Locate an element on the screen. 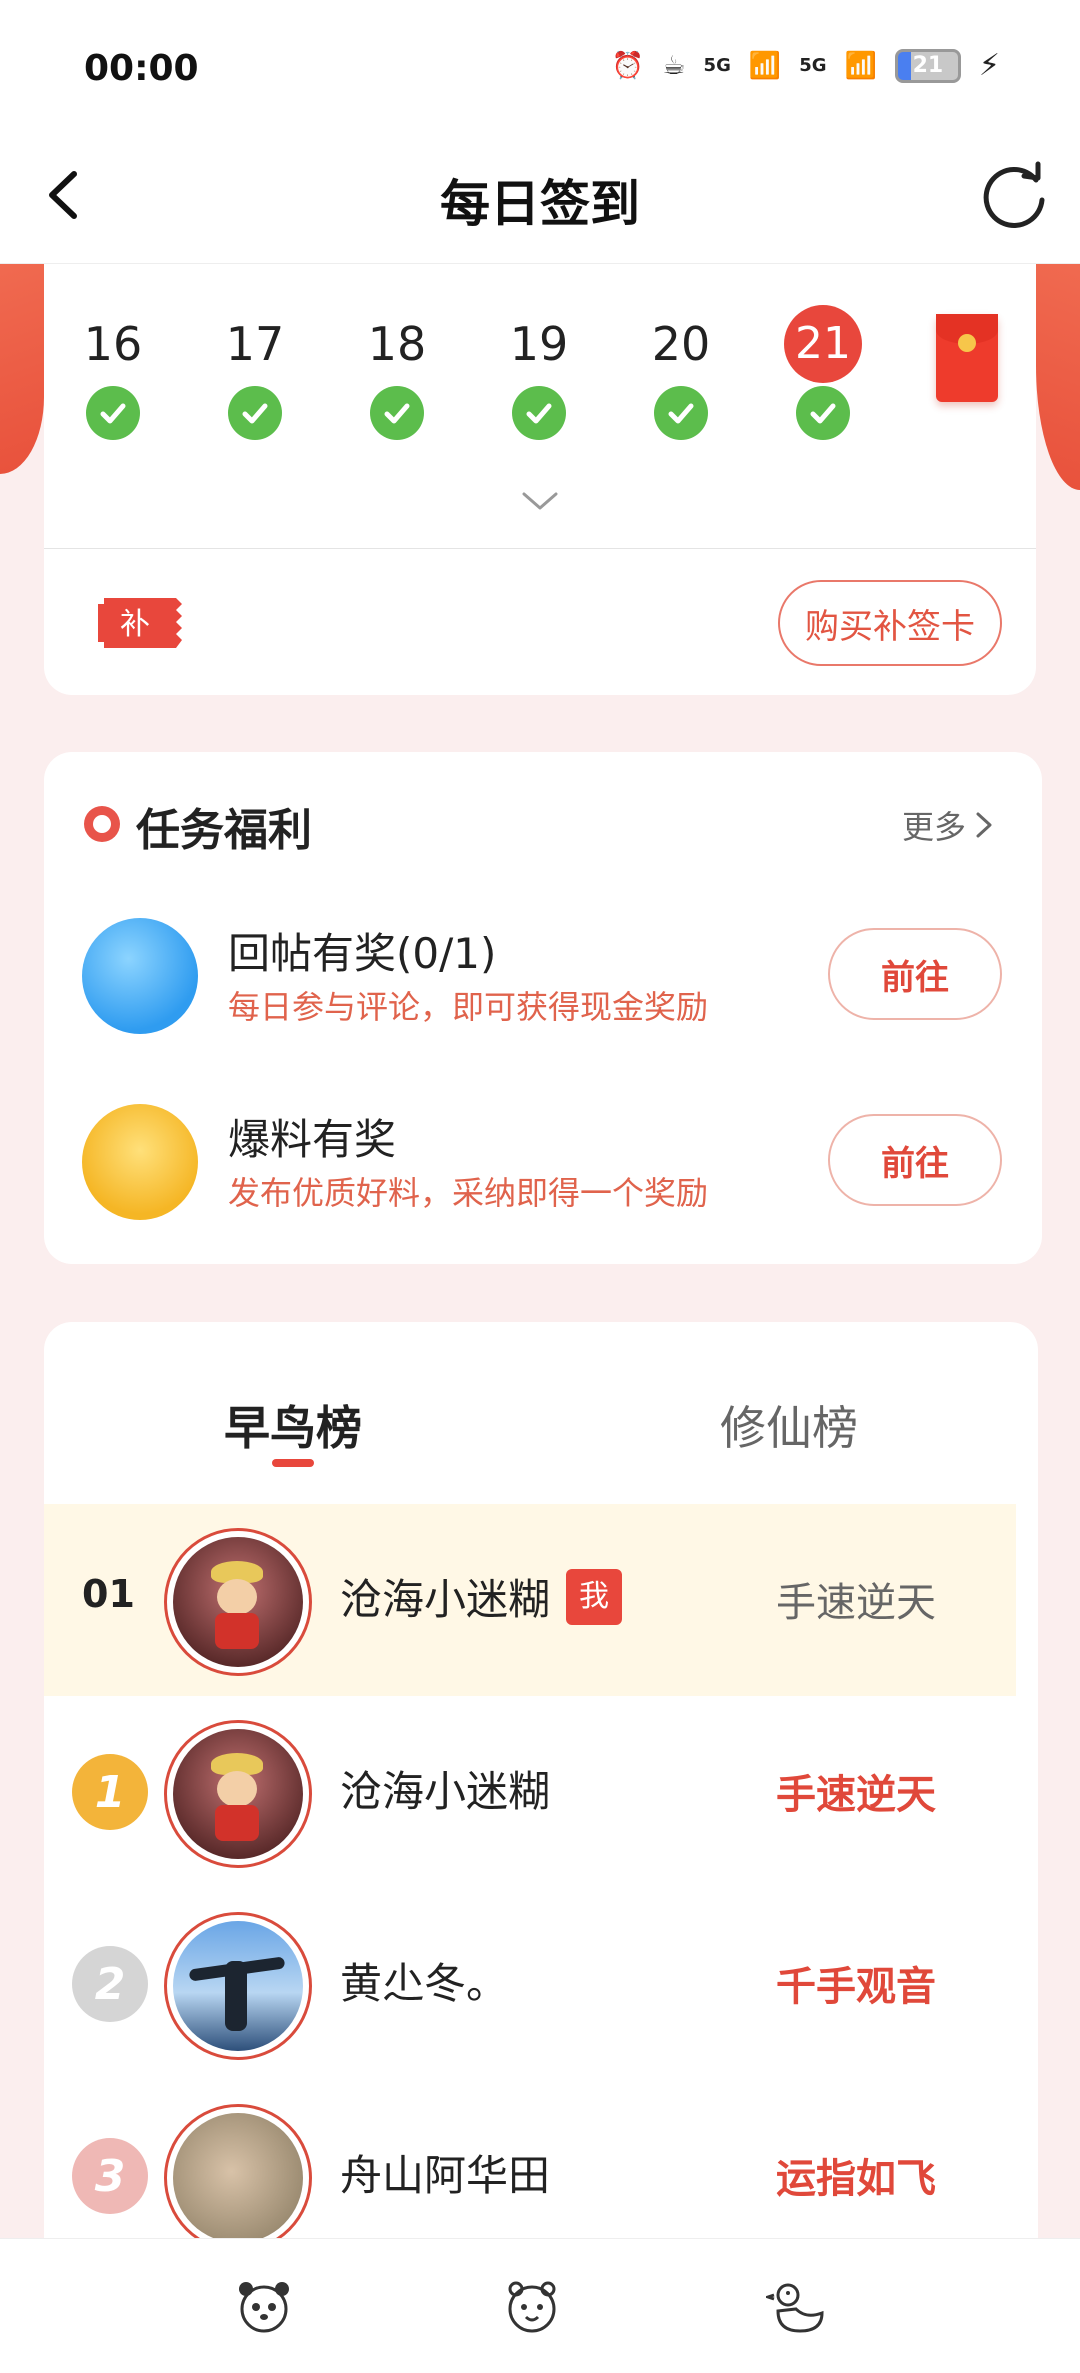 The image size is (1080, 2373). today-number: 21 is located at coordinates (823, 344).